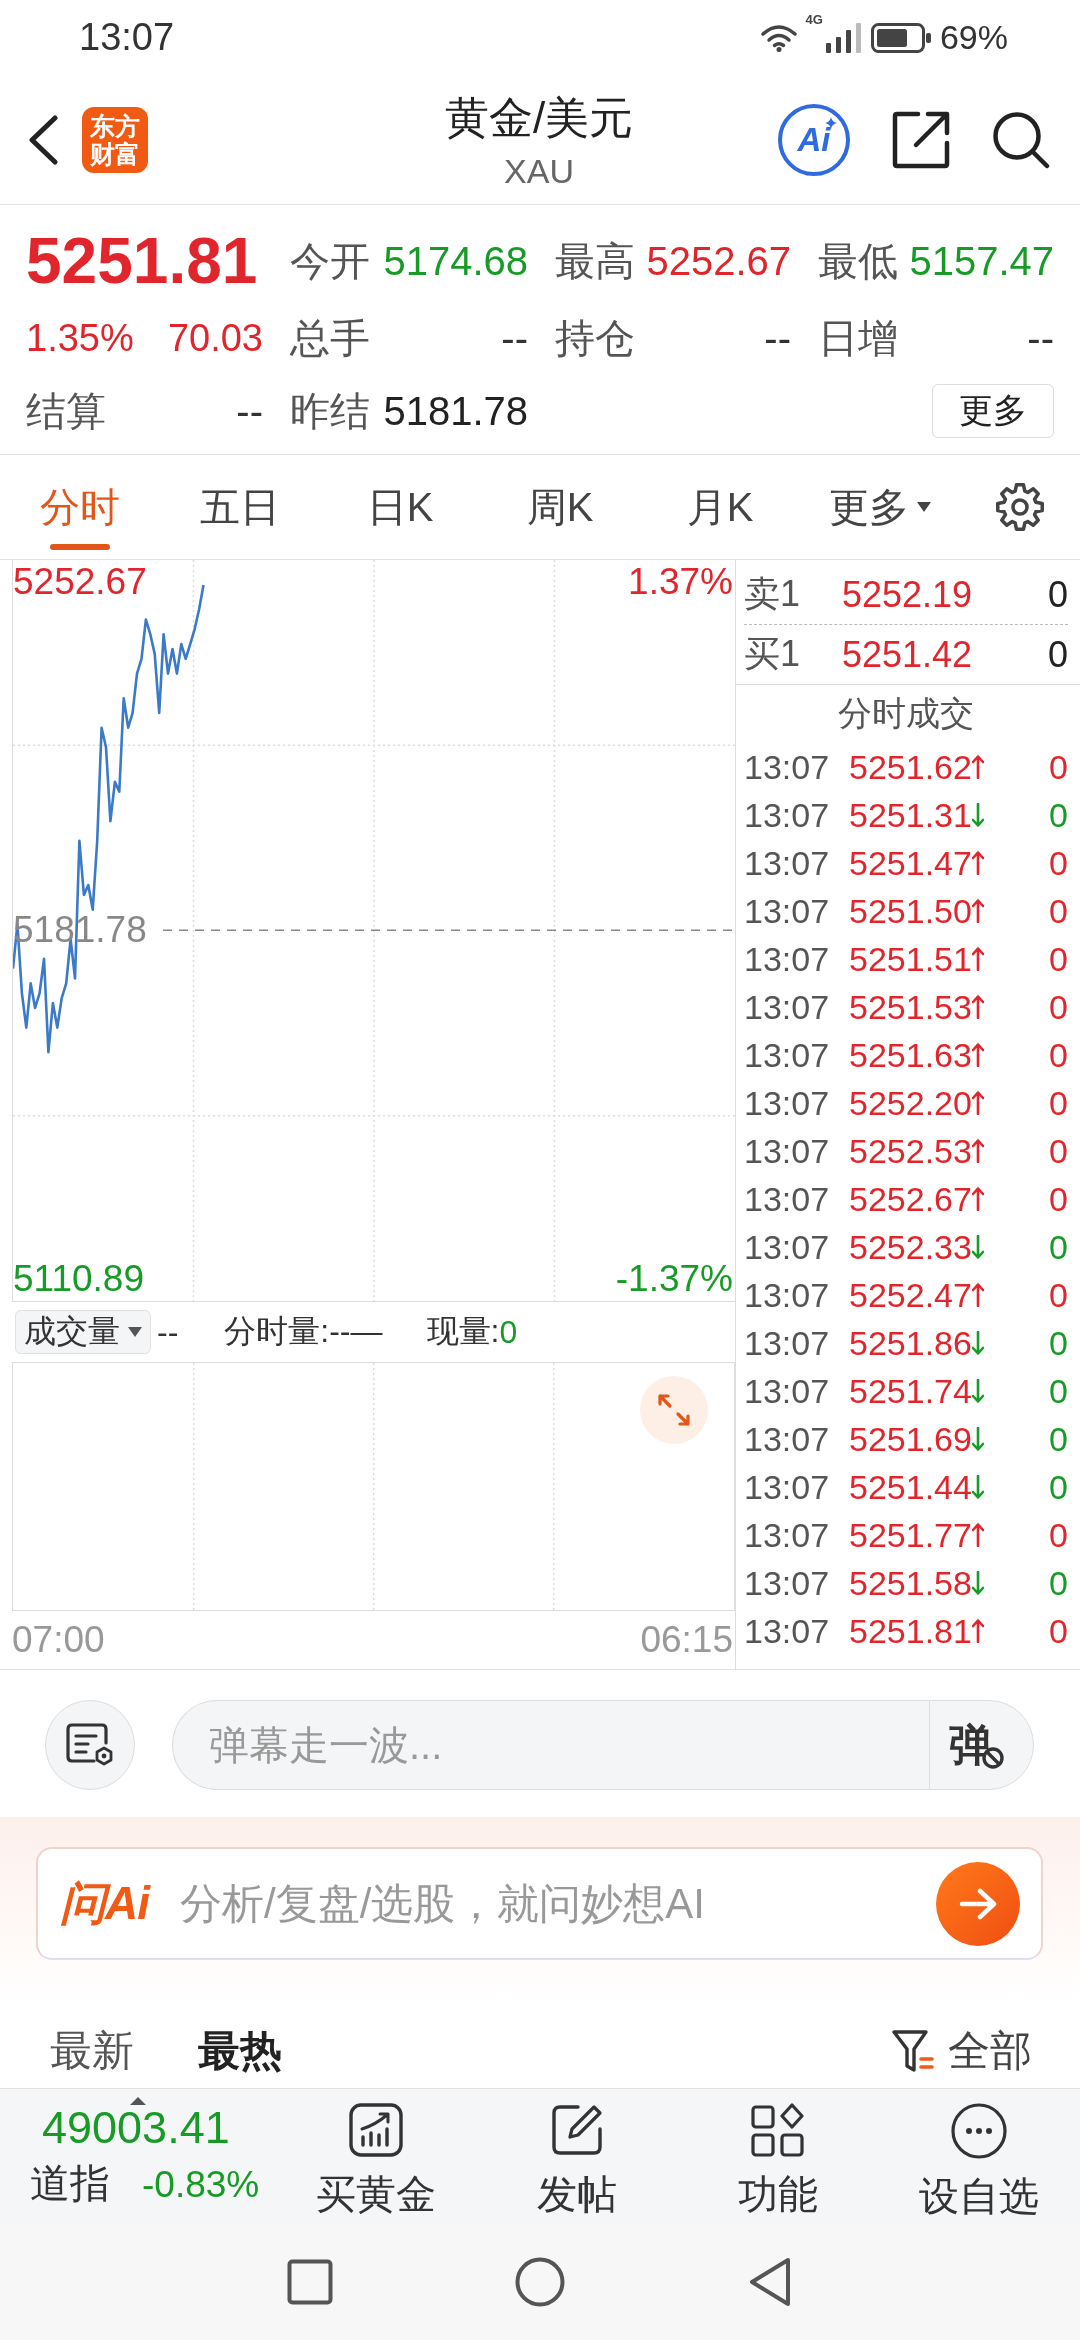  What do you see at coordinates (330, 411) in the screenshot?
I see `stat-label: 昨结` at bounding box center [330, 411].